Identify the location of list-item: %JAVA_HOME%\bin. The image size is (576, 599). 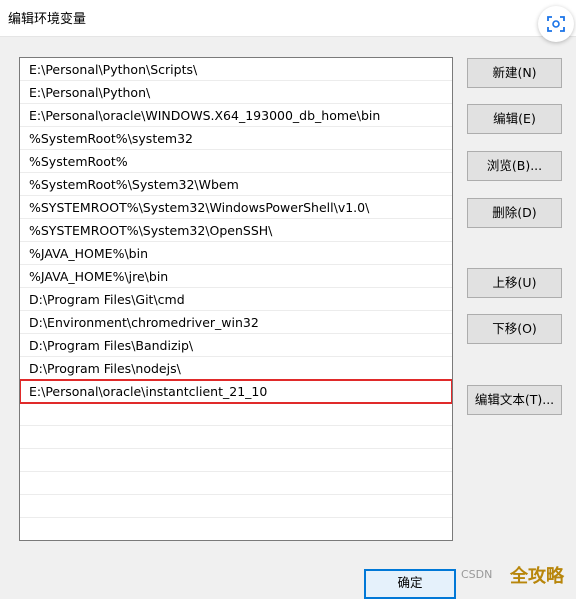
(236, 253).